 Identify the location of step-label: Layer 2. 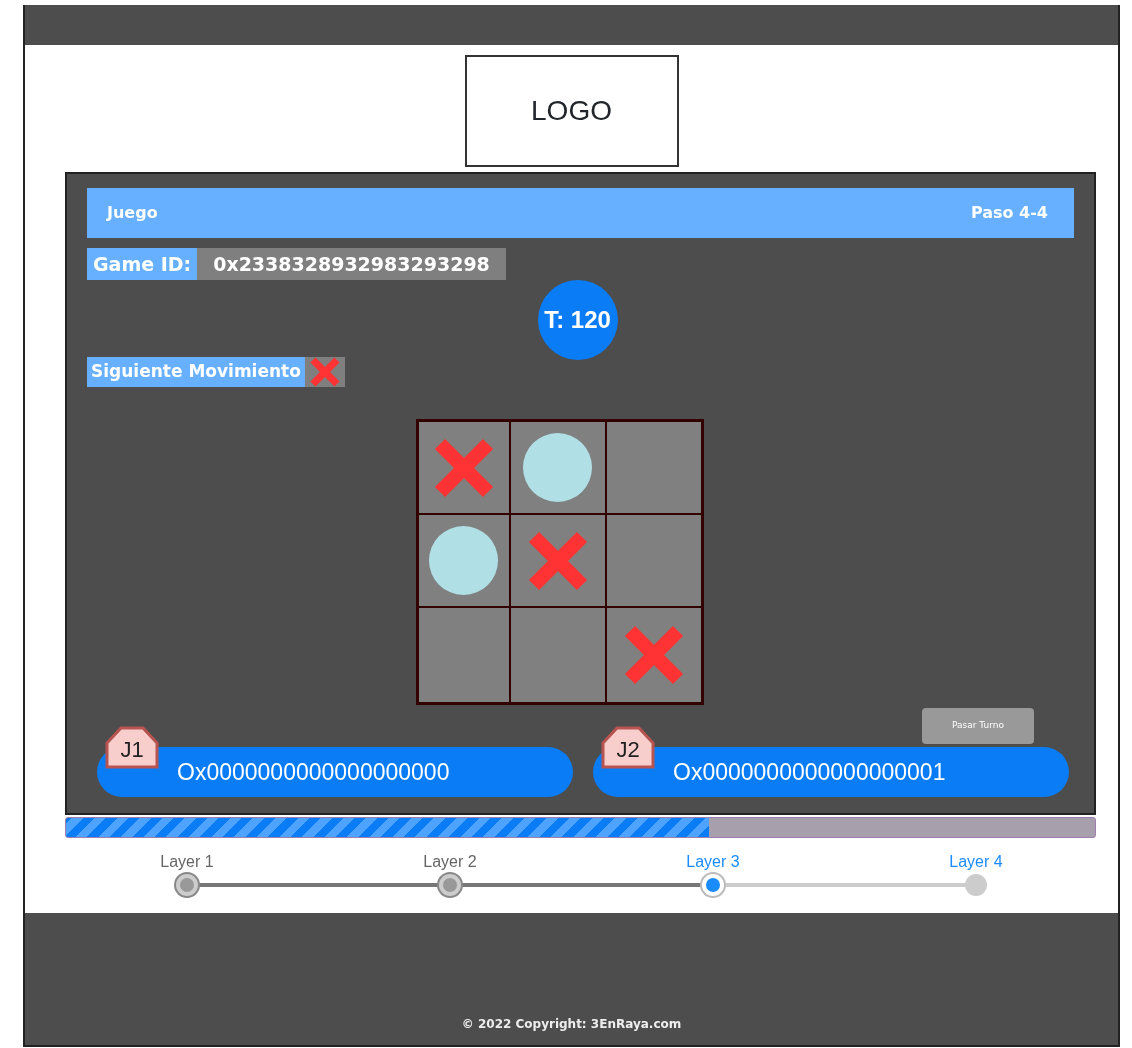
(450, 862).